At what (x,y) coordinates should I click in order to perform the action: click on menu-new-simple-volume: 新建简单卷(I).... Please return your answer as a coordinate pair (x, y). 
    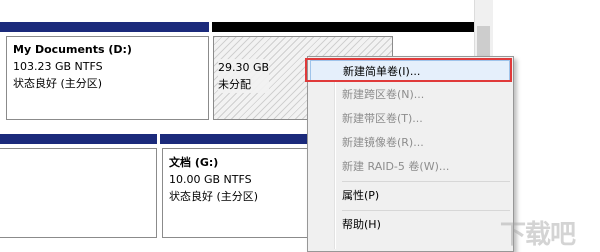
    Looking at the image, I should click on (410, 71).